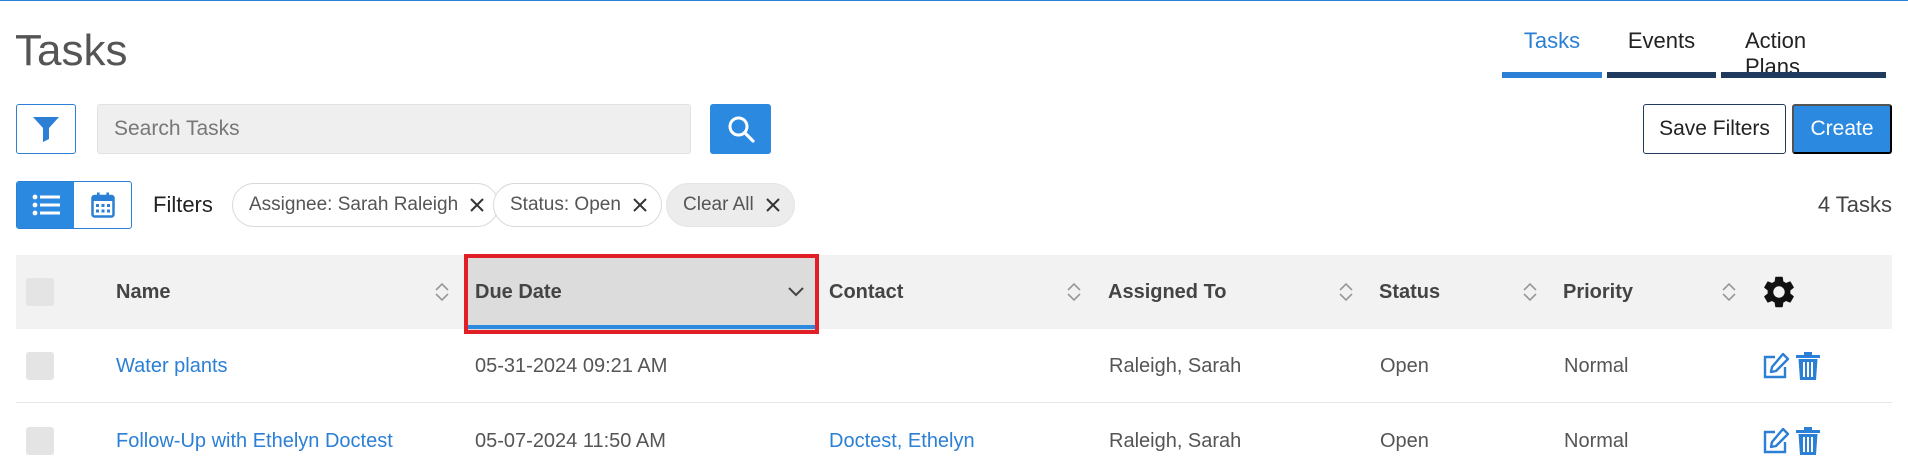 The image size is (1908, 475). I want to click on filter-chip-status: Status: Open, so click(577, 205).